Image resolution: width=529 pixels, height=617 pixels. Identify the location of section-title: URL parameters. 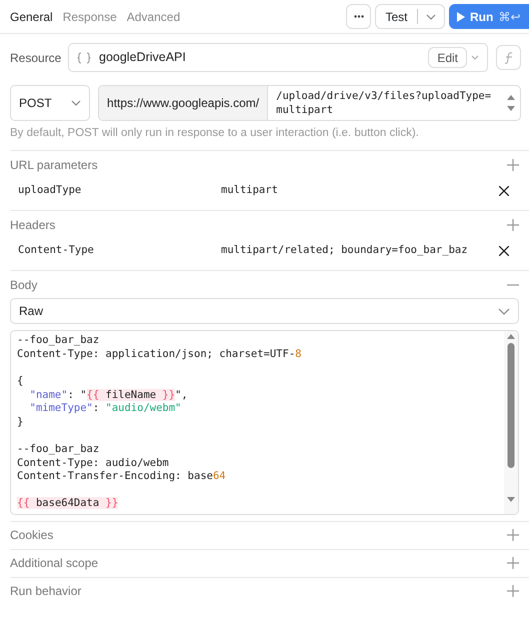
(54, 165).